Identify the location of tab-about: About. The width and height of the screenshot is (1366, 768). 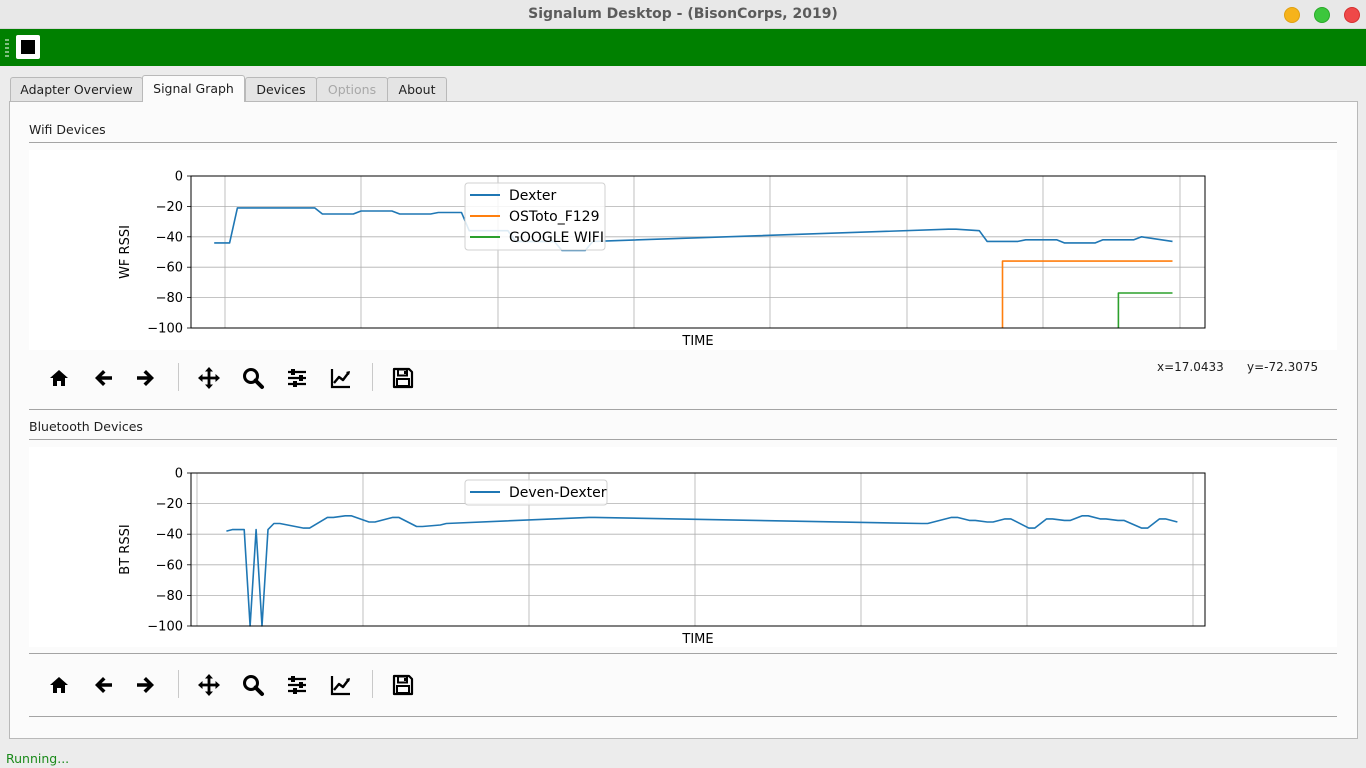
(417, 89).